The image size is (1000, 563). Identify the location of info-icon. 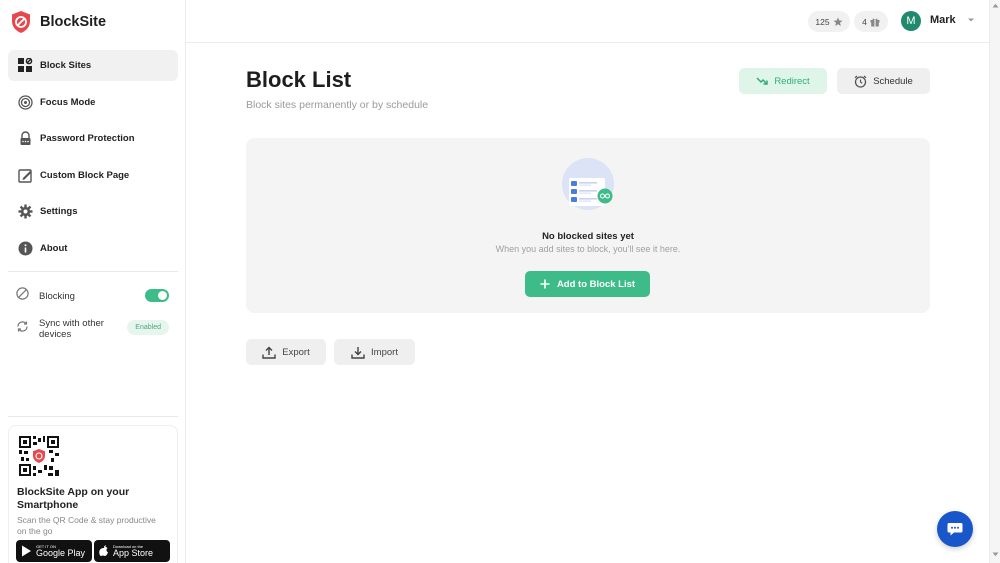
(25, 248).